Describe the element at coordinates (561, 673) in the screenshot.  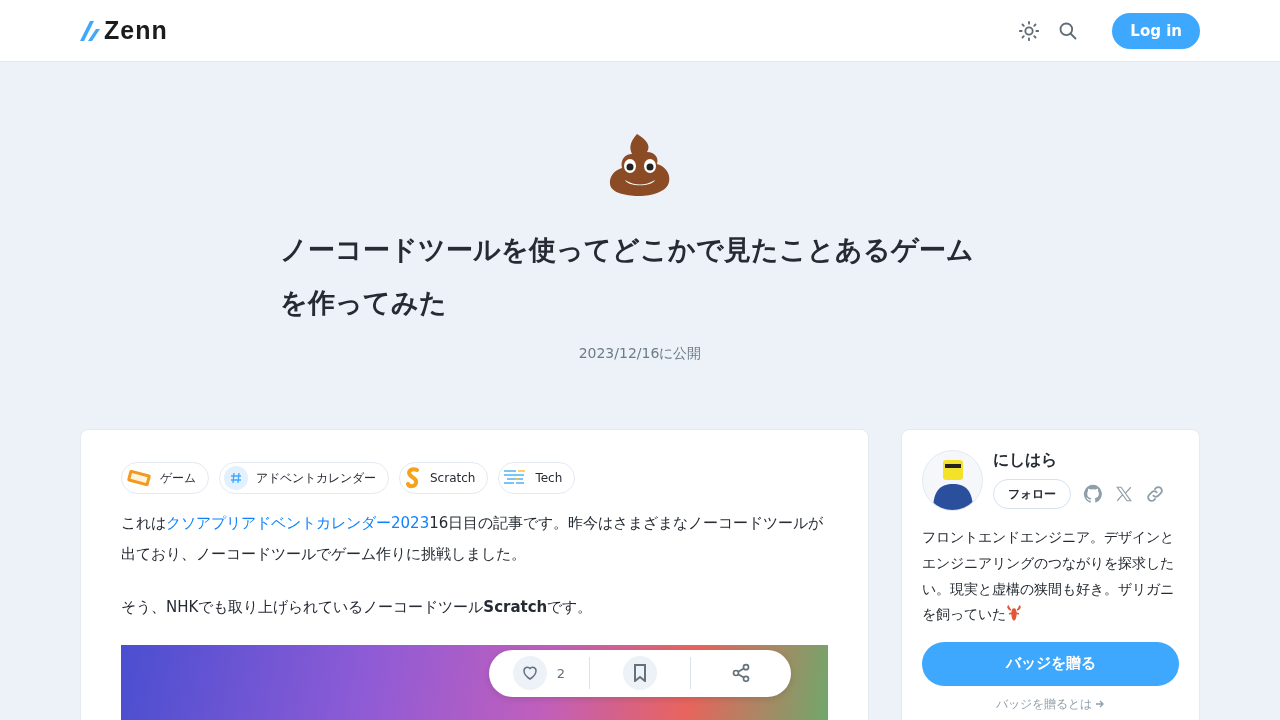
I see `like-count: 2` at that location.